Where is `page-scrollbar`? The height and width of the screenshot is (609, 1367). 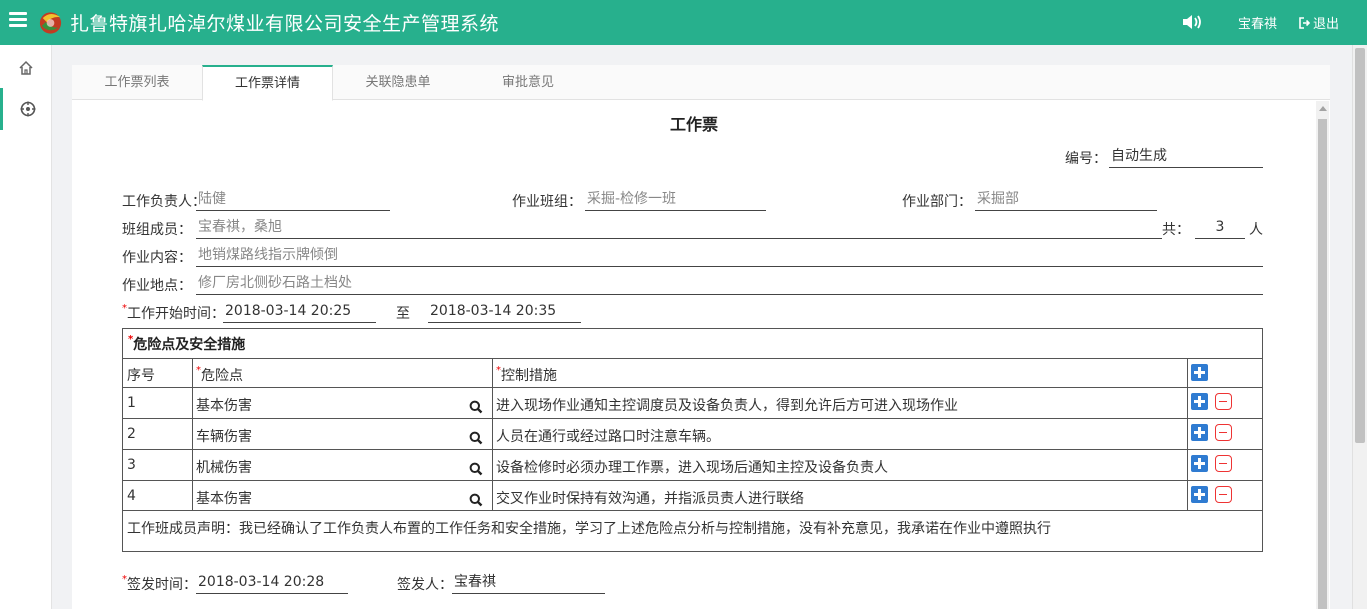 page-scrollbar is located at coordinates (1359, 327).